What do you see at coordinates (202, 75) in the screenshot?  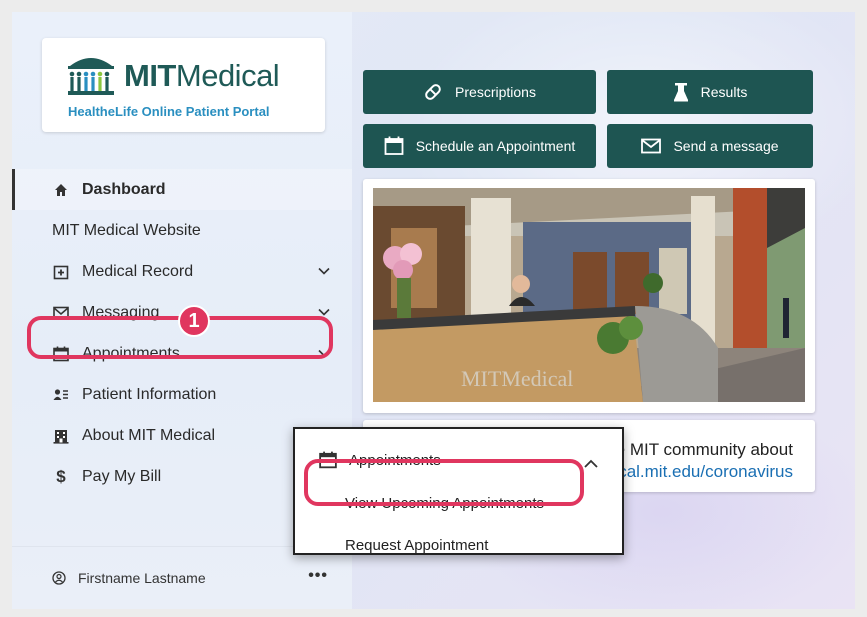 I see `logo-title: MITMedical` at bounding box center [202, 75].